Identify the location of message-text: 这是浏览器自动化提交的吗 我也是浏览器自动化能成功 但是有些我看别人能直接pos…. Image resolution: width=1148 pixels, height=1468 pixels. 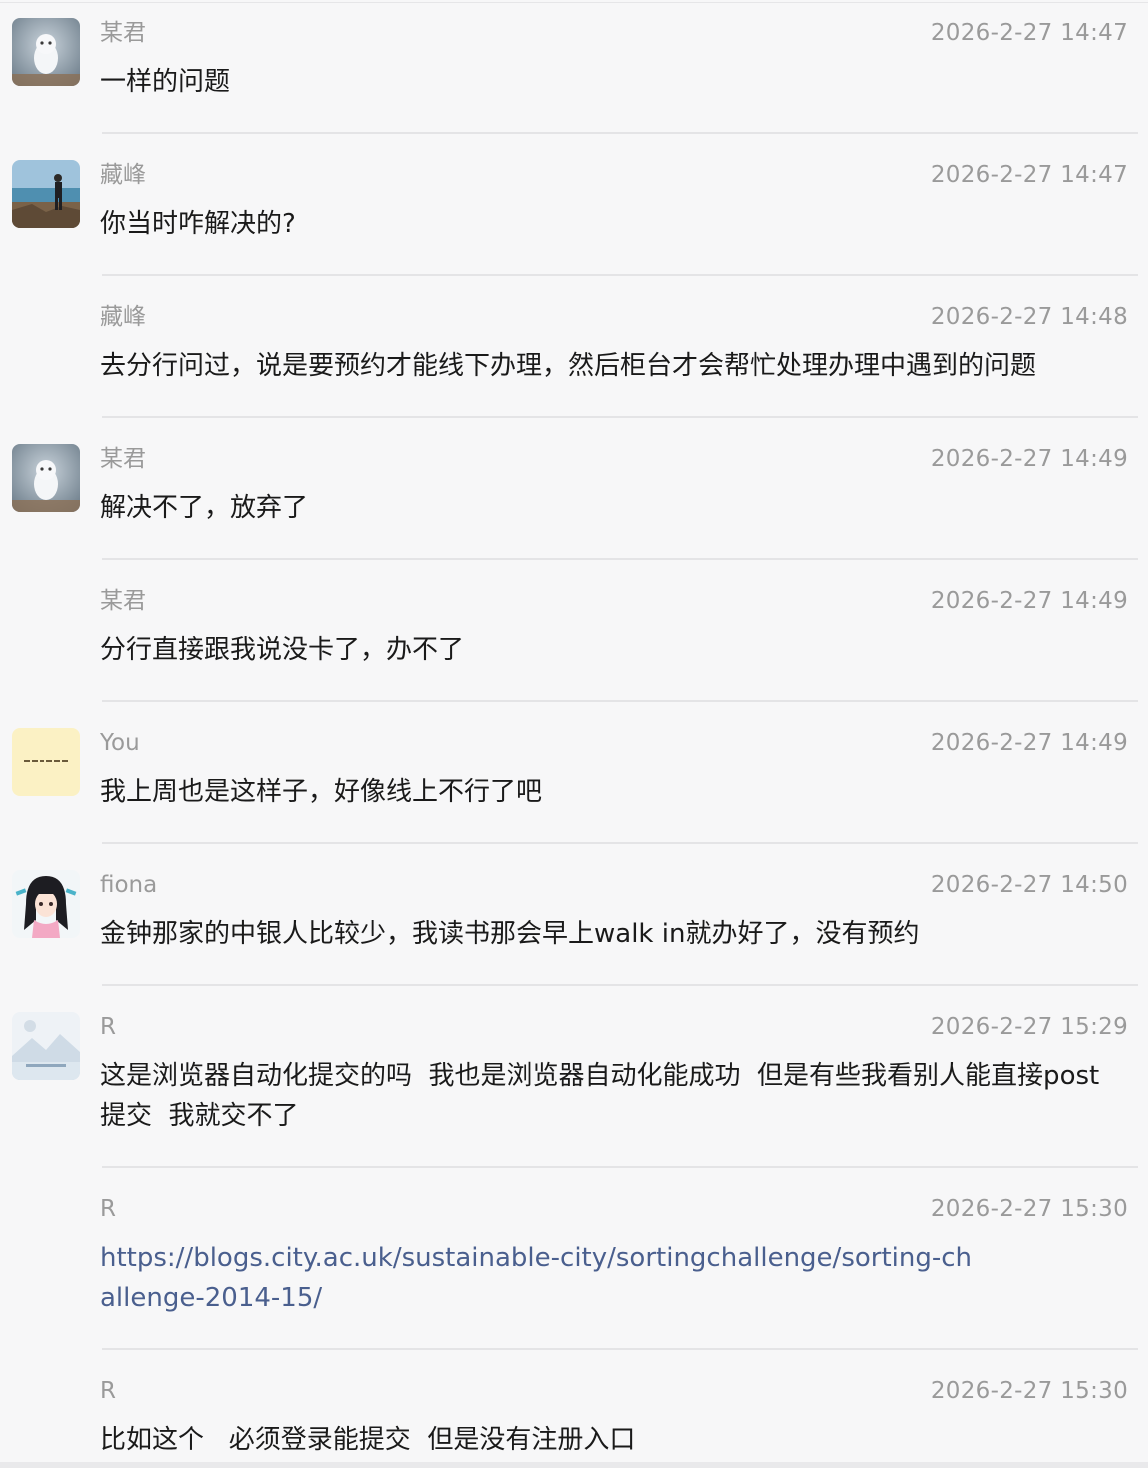
(600, 1096).